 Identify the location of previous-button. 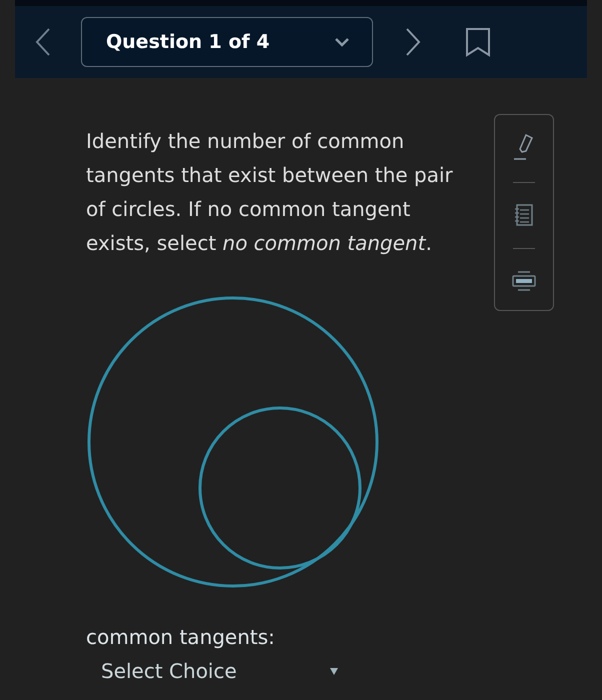
(43, 42).